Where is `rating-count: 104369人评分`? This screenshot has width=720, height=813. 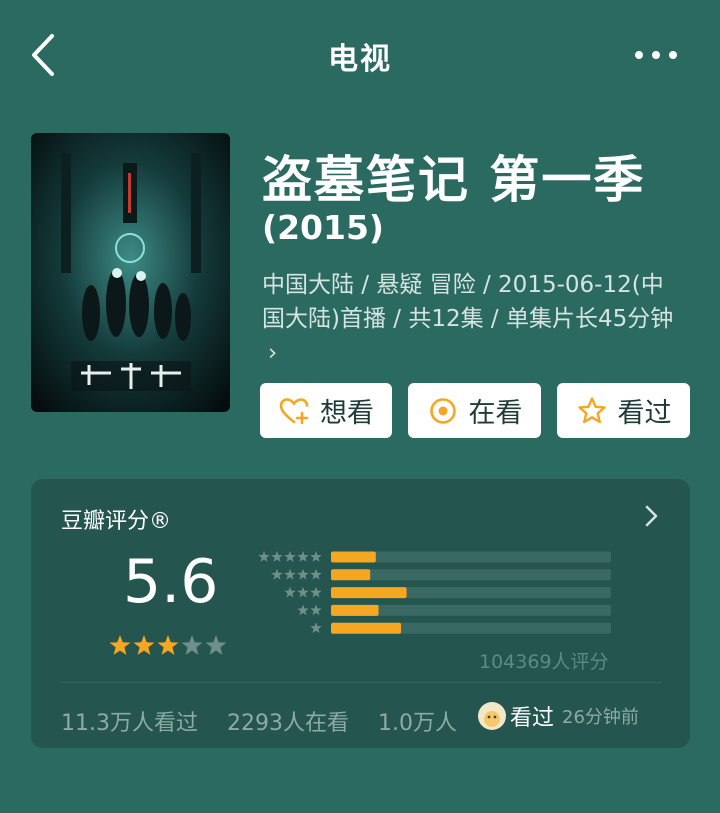
rating-count: 104369人评分 is located at coordinates (544, 662).